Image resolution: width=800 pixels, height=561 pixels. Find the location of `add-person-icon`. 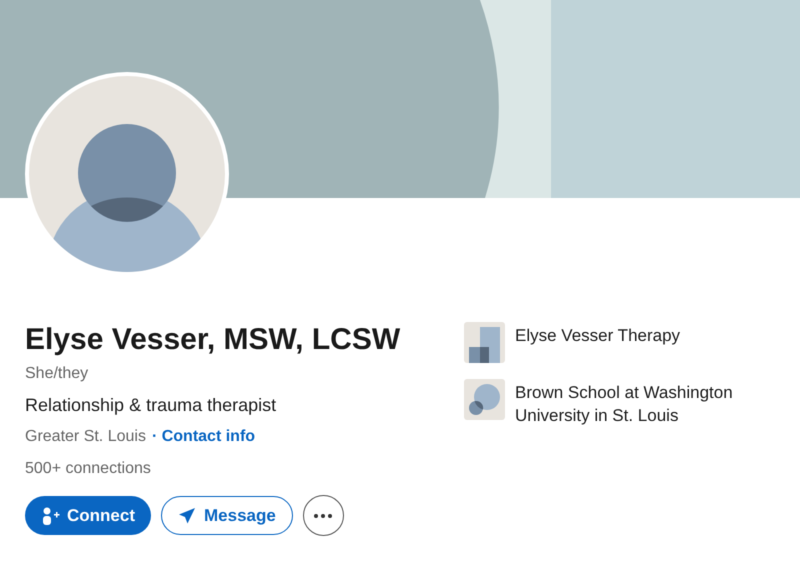

add-person-icon is located at coordinates (51, 515).